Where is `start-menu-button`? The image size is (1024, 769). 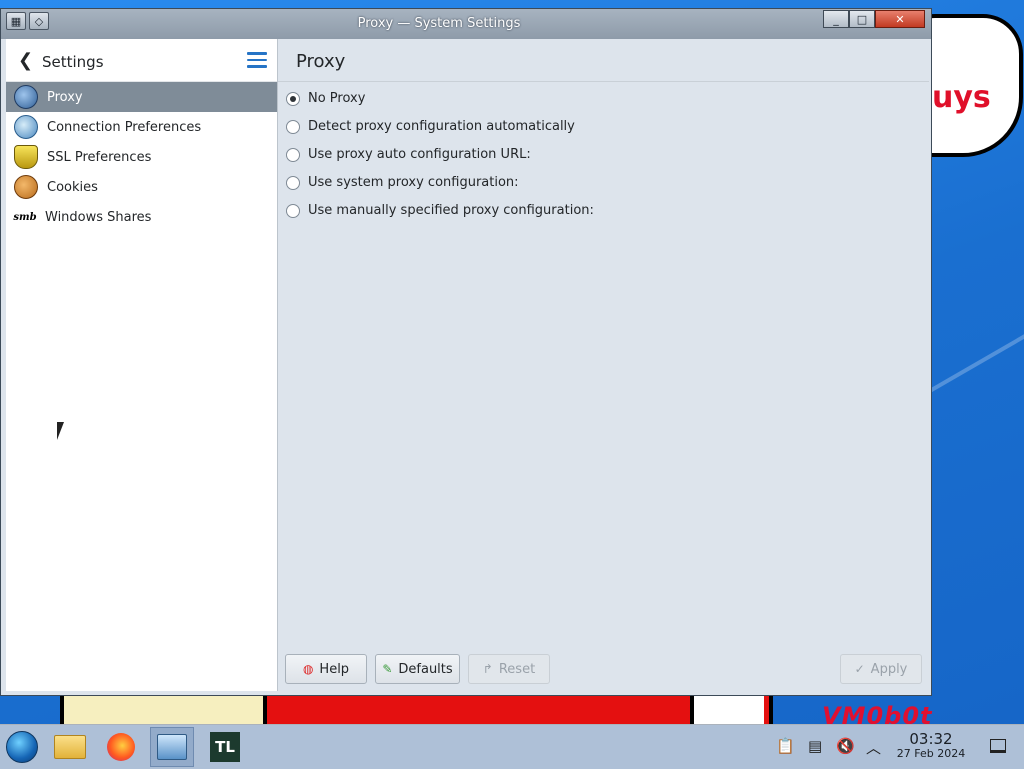
start-menu-button is located at coordinates (22, 747).